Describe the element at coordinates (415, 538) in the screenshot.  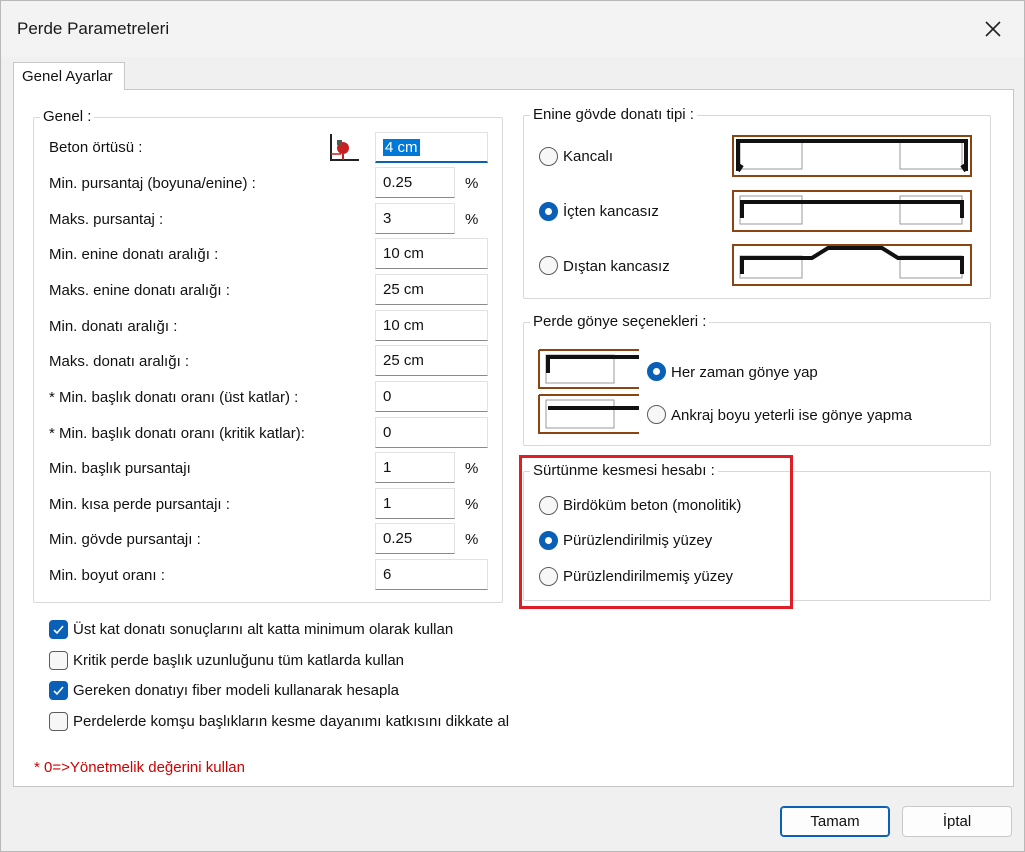
I see `min-govde-pursantaji-input: 0.25` at that location.